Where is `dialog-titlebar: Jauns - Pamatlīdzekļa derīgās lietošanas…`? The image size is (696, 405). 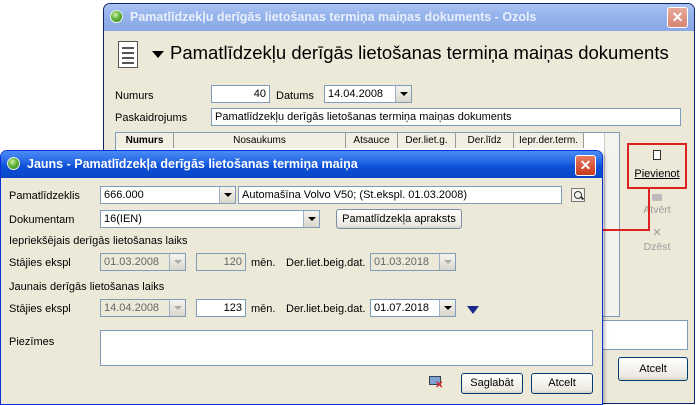
dialog-titlebar: Jauns - Pamatlīdzekļa derīgās lietošanas… is located at coordinates (301, 164).